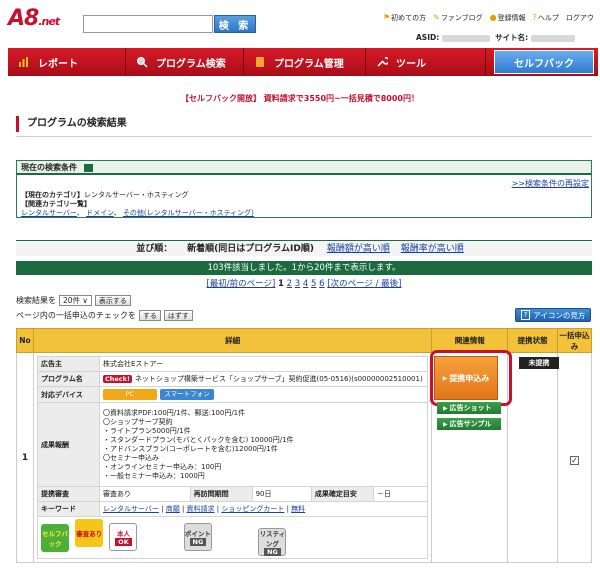 The height and width of the screenshot is (574, 600). What do you see at coordinates (550, 183) in the screenshot?
I see `reset-conditions-link: >>検索条件の再設定` at bounding box center [550, 183].